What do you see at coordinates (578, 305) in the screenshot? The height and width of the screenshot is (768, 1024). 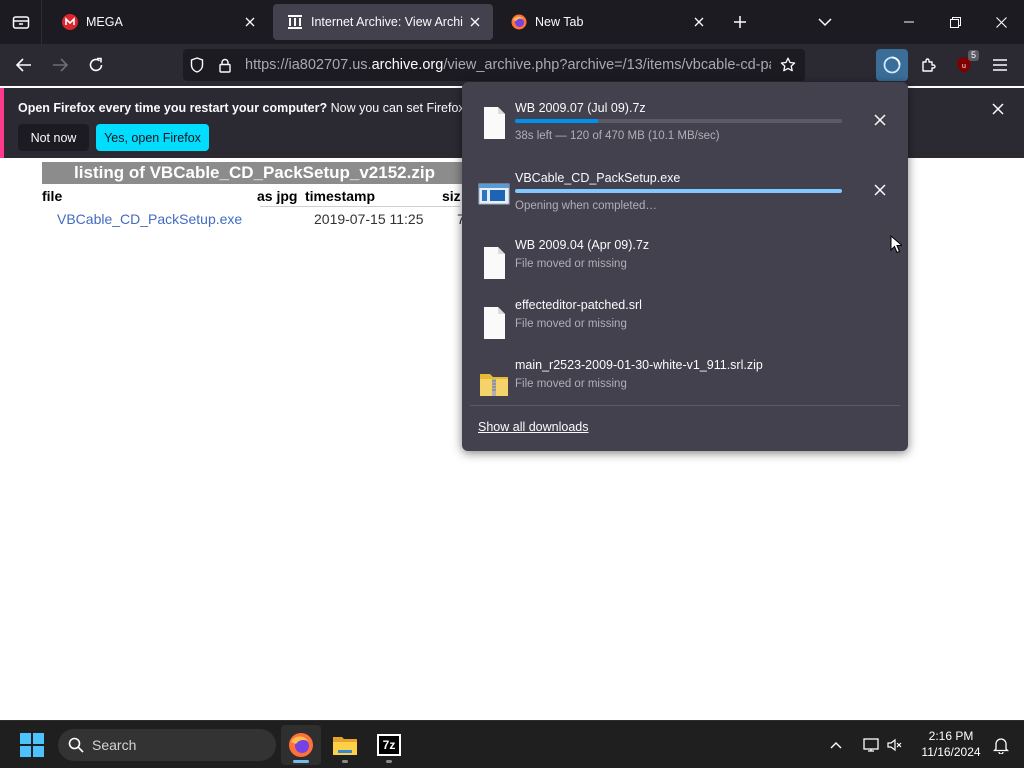 I see `download-filename: effecteditor-patched.srl` at bounding box center [578, 305].